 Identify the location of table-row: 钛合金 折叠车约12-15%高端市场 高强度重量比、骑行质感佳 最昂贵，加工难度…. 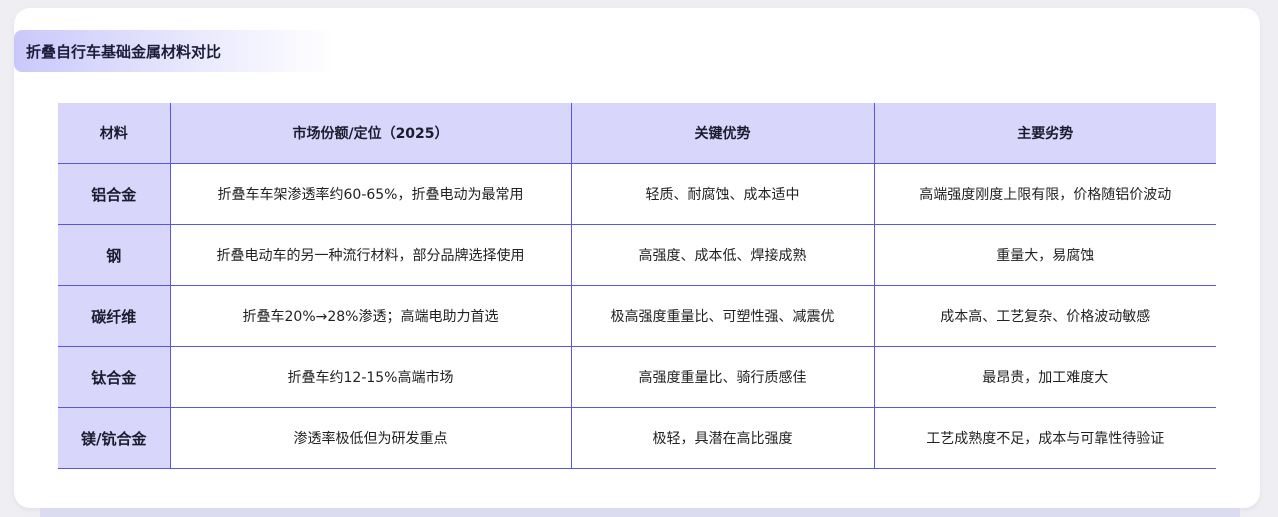
(637, 377).